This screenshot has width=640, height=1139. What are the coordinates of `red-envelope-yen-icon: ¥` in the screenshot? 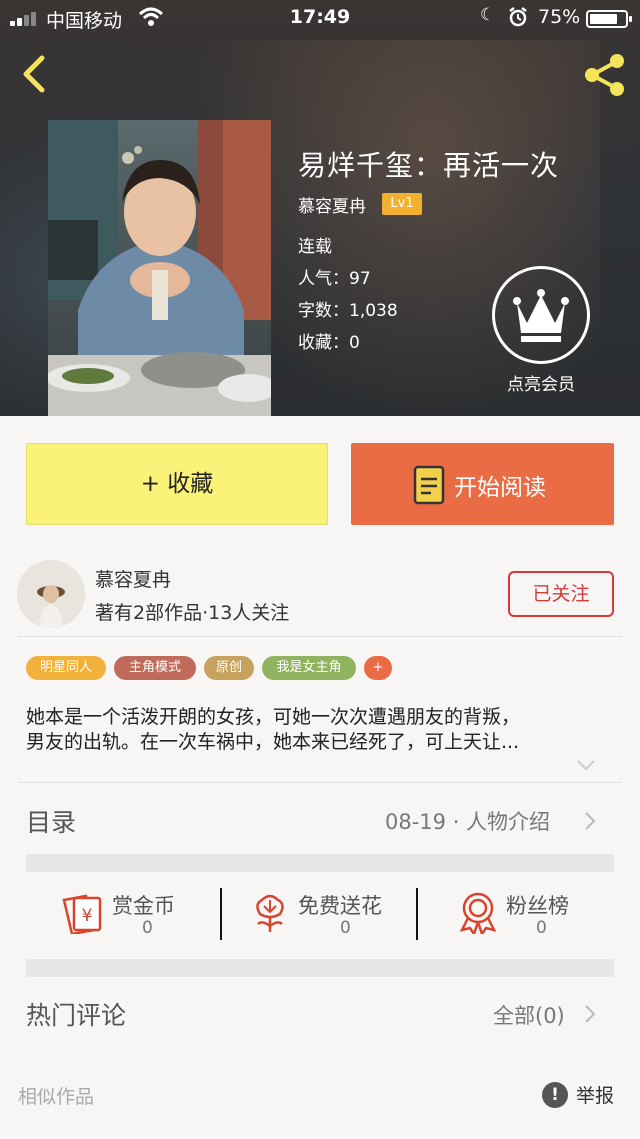 It's located at (82, 914).